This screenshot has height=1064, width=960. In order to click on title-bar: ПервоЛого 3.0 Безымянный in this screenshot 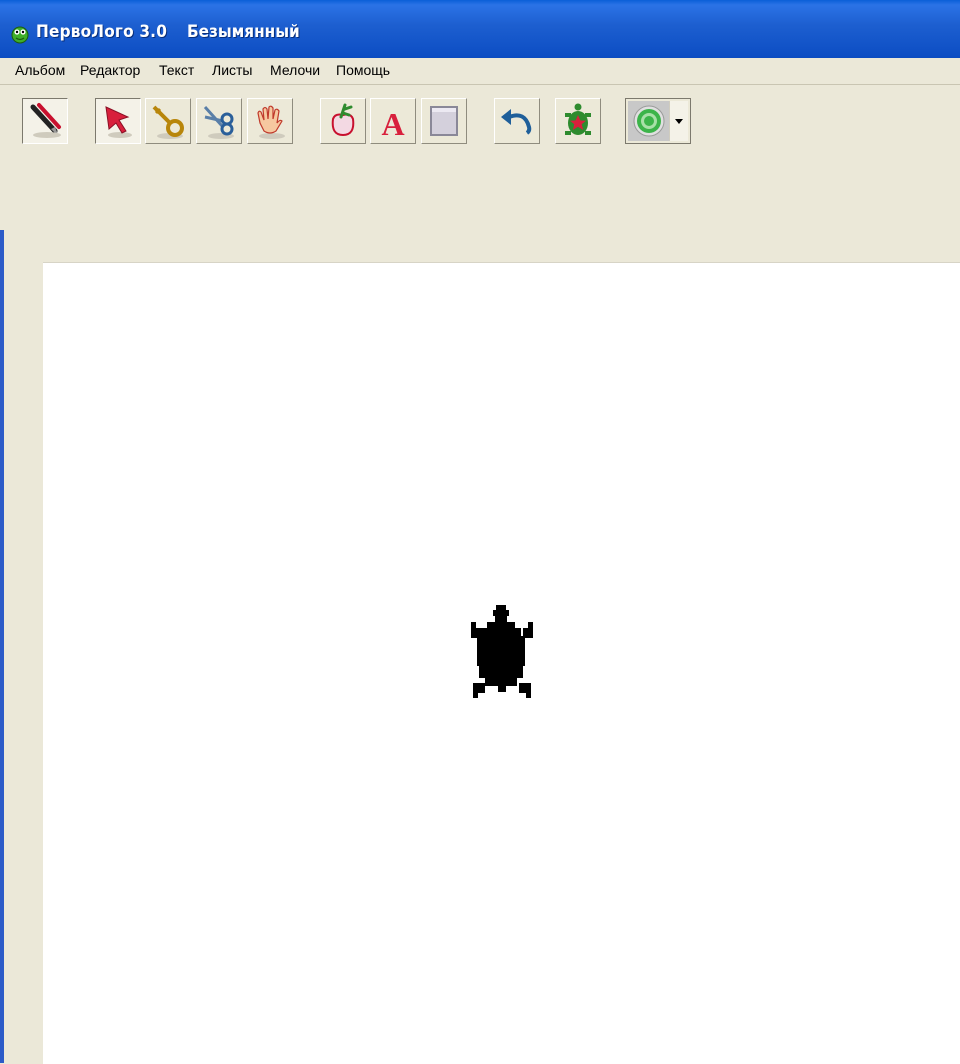, I will do `click(480, 31)`.